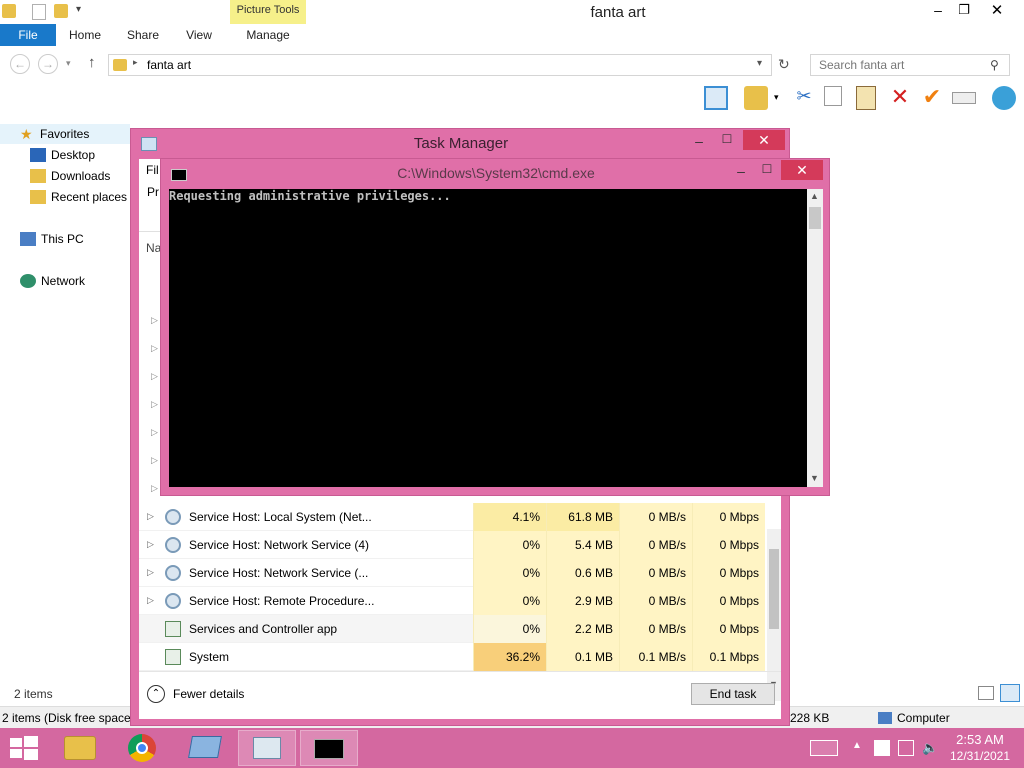 The image size is (1024, 768). What do you see at coordinates (741, 171) in the screenshot?
I see `cmd-minimize-button: –` at bounding box center [741, 171].